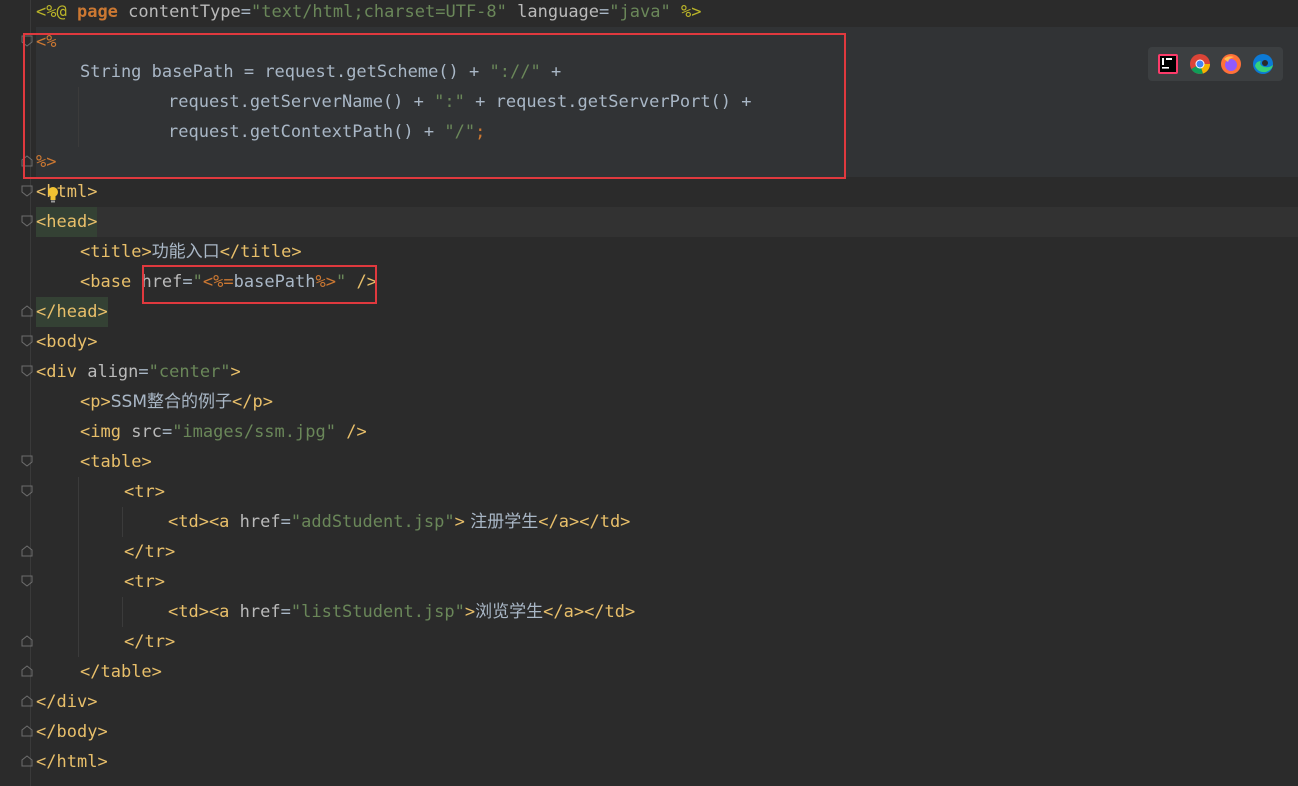 This screenshot has width=1298, height=786. I want to click on code-line-17: <tr>, so click(144, 492).